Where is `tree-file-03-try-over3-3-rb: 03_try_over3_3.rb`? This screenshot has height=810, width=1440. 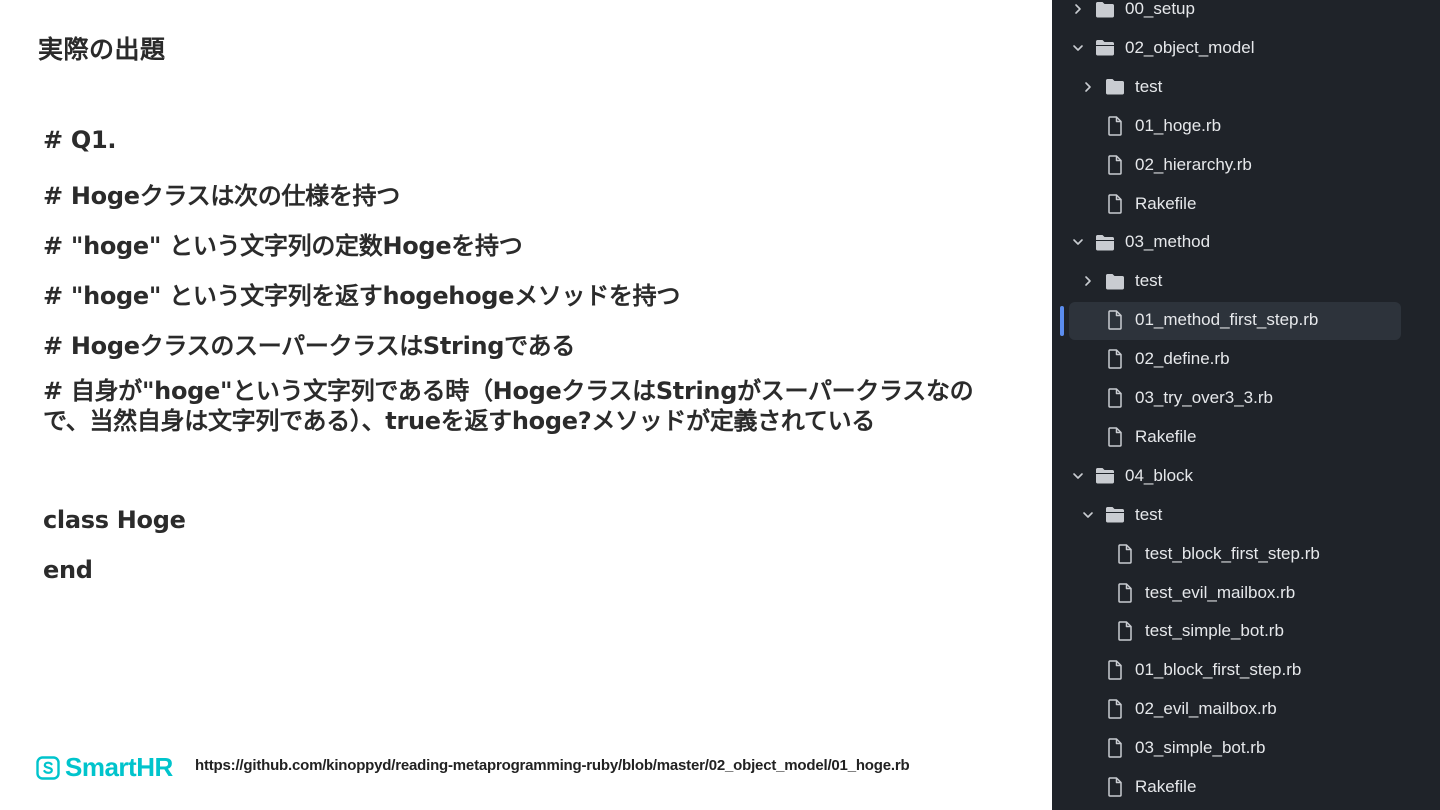
tree-file-03-try-over3-3-rb: 03_try_over3_3.rb is located at coordinates (1177, 398).